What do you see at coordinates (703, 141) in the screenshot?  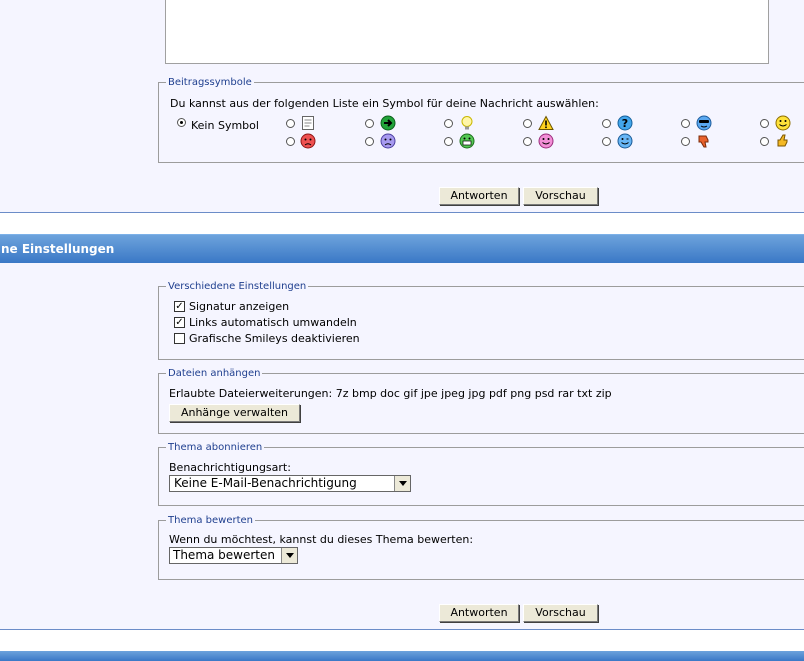 I see `thumbs-down-icon` at bounding box center [703, 141].